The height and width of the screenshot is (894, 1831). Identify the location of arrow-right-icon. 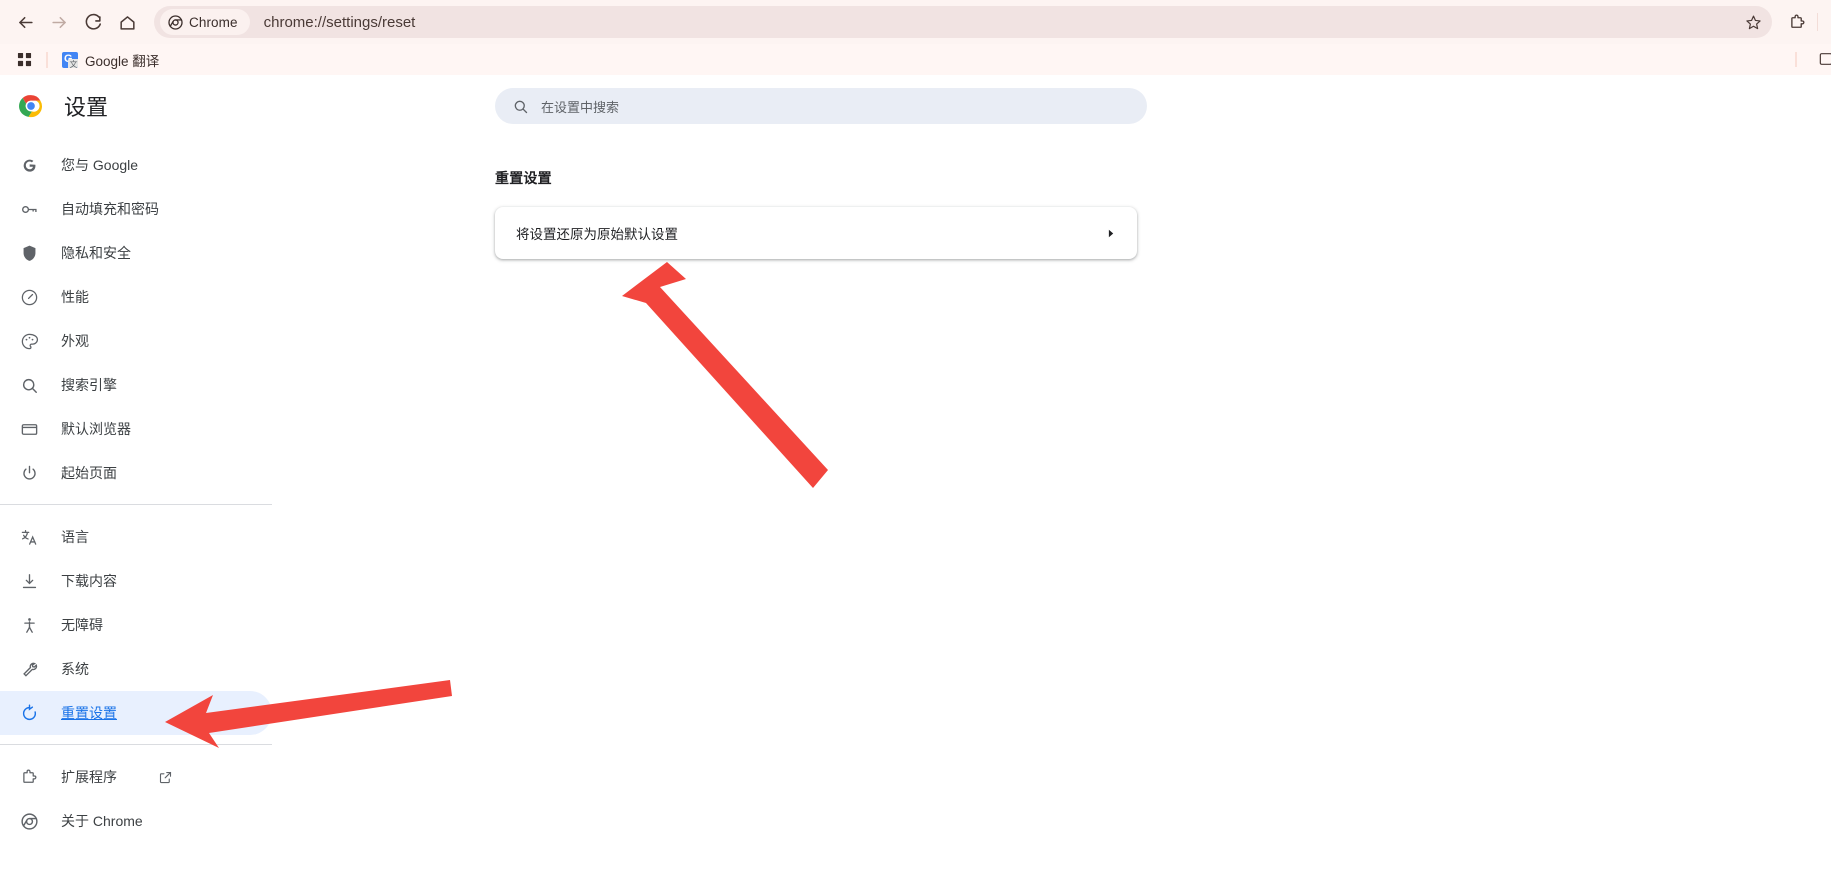
(58, 22).